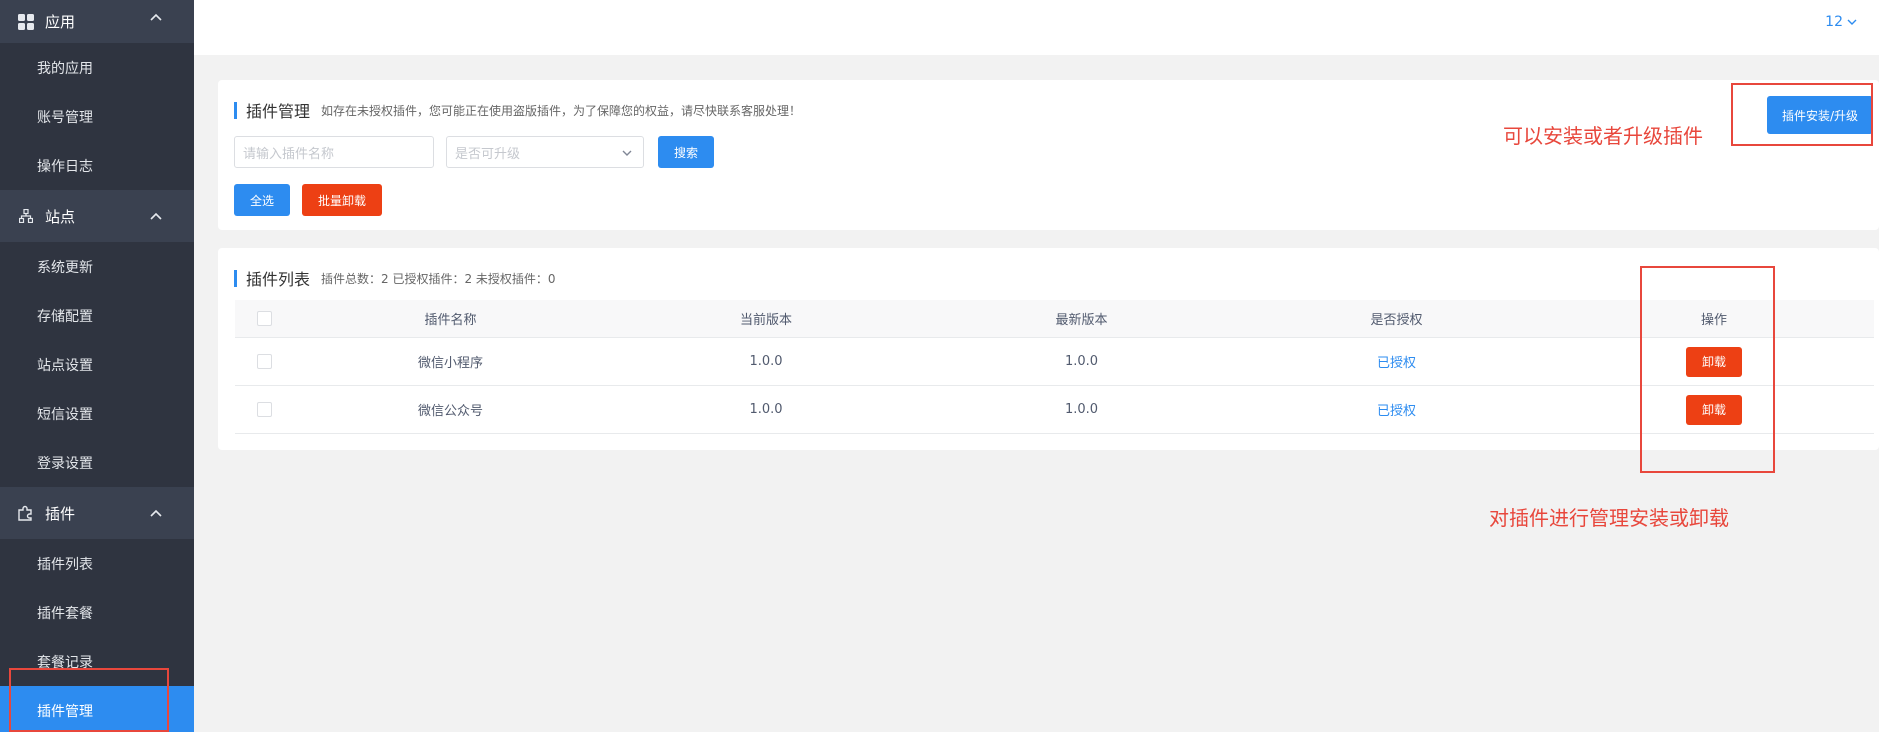 The image size is (1879, 732). I want to click on sidebar-item-my-apps: 我的应用, so click(97, 67).